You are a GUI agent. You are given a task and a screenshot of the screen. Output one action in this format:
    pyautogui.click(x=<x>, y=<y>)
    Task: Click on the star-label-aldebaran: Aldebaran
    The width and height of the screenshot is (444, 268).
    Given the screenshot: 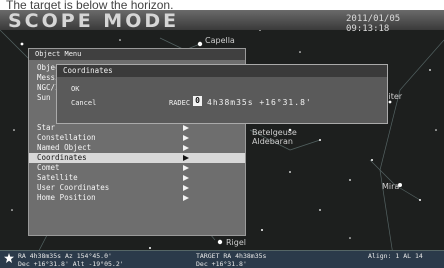 What is the action you would take?
    pyautogui.click(x=272, y=141)
    